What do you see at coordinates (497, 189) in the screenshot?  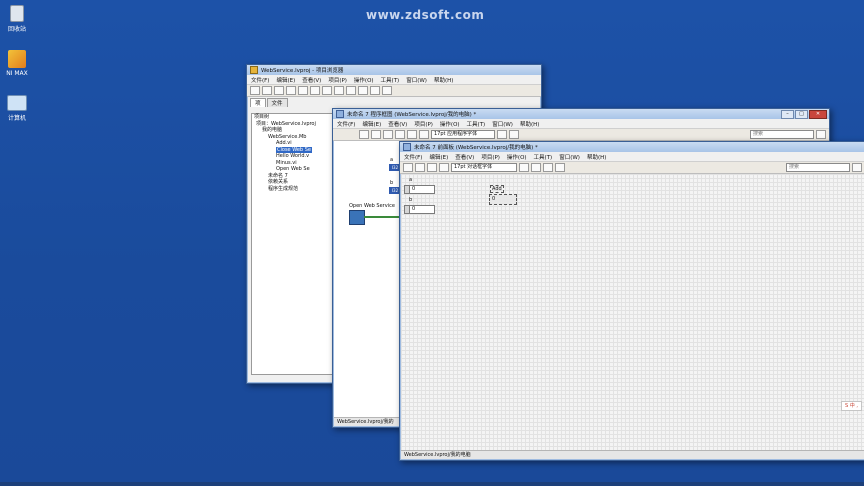 I see `indicator-add-label: Add` at bounding box center [497, 189].